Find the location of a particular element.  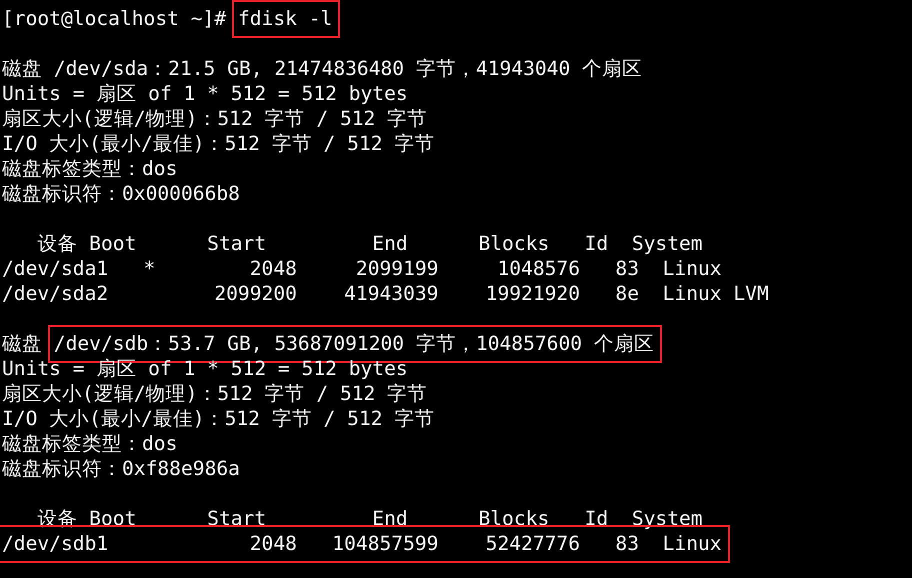

terminal-text: /dev/sda2 2099200 41943039 19921920 8e Linux LVM is located at coordinates (385, 293).